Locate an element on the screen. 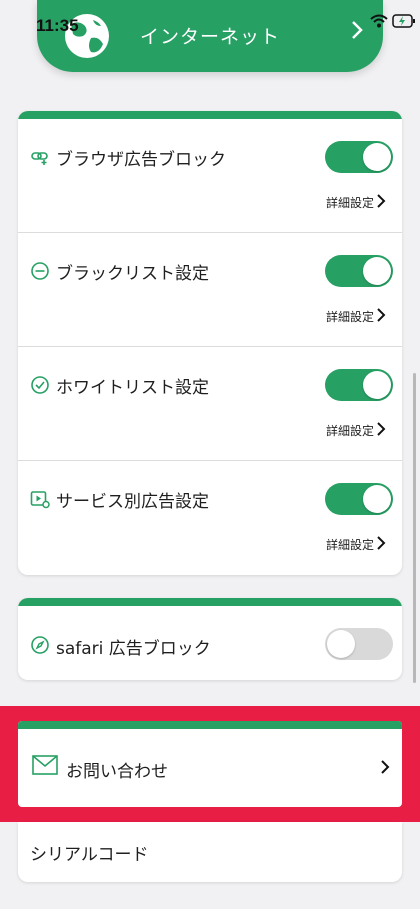 The height and width of the screenshot is (909, 420). scrollbar is located at coordinates (414, 528).